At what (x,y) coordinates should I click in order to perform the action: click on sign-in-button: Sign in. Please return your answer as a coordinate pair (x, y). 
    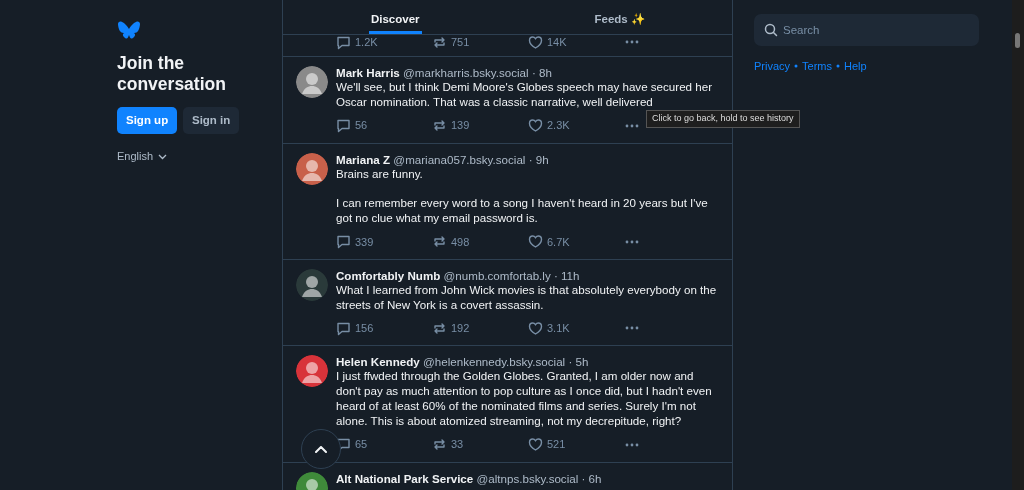
    Looking at the image, I should click on (211, 121).